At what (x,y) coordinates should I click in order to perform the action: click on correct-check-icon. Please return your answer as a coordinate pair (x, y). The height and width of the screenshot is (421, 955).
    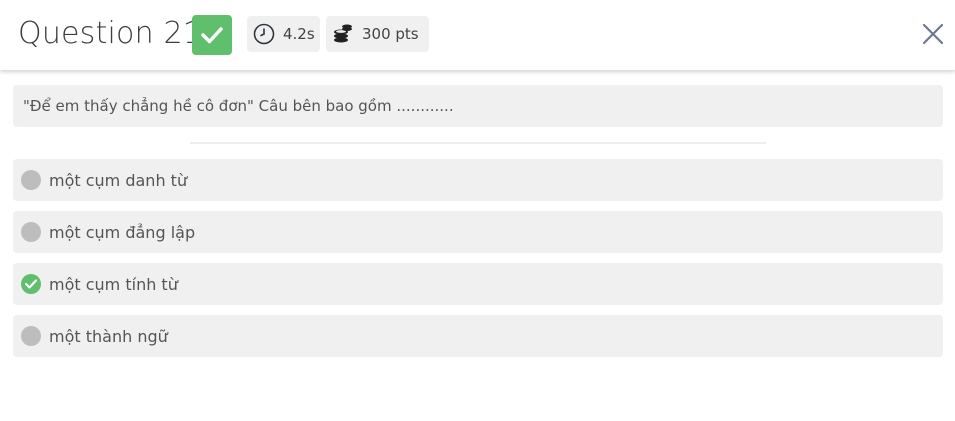
    Looking at the image, I should click on (31, 284).